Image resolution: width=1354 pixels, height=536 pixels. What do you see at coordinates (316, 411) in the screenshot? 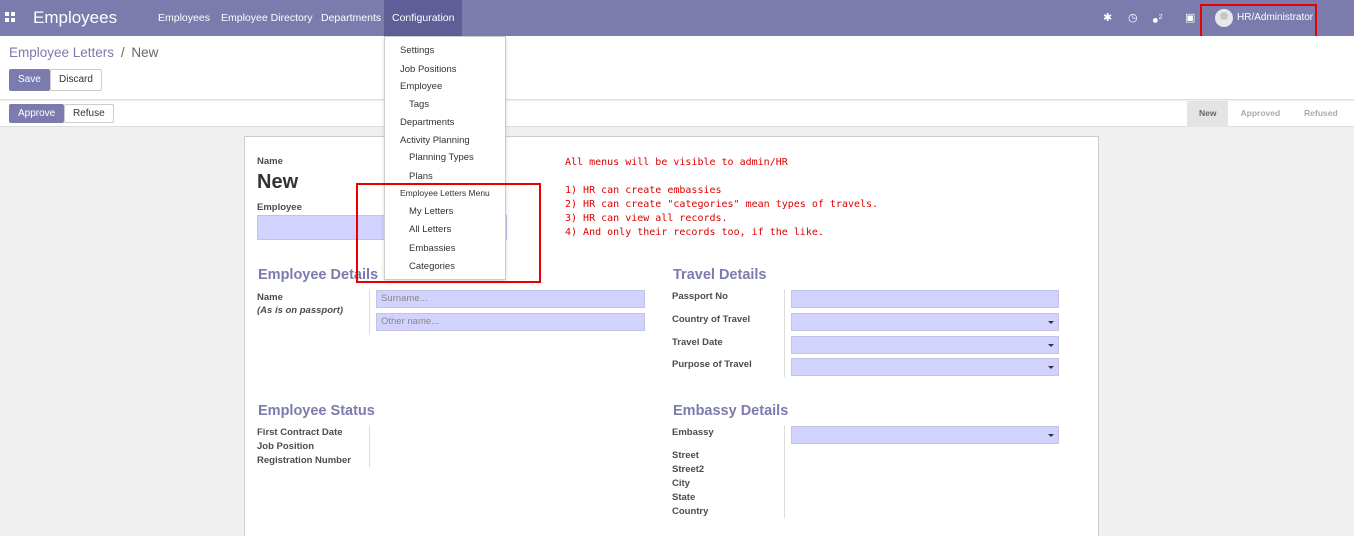
I see `employee-status-title: Employee Status` at bounding box center [316, 411].